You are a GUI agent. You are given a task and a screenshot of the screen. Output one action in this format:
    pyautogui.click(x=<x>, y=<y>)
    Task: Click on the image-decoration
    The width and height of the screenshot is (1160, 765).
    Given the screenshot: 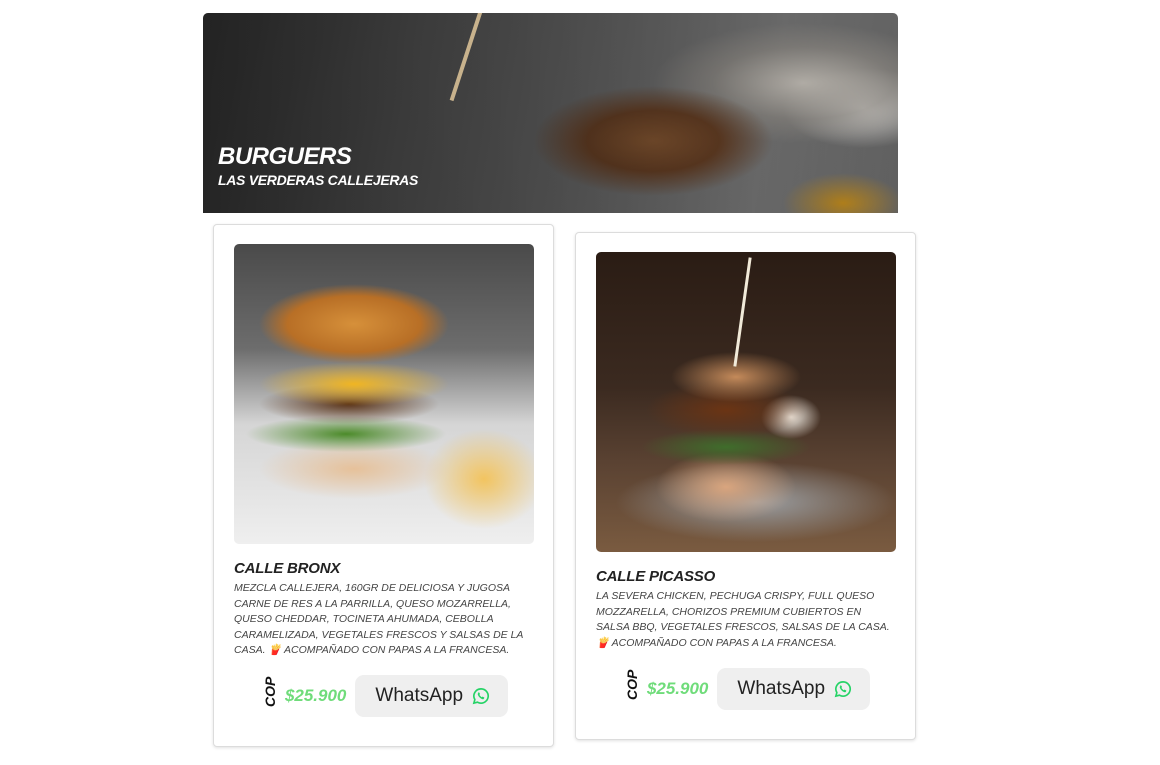 What is the action you would take?
    pyautogui.click(x=742, y=312)
    